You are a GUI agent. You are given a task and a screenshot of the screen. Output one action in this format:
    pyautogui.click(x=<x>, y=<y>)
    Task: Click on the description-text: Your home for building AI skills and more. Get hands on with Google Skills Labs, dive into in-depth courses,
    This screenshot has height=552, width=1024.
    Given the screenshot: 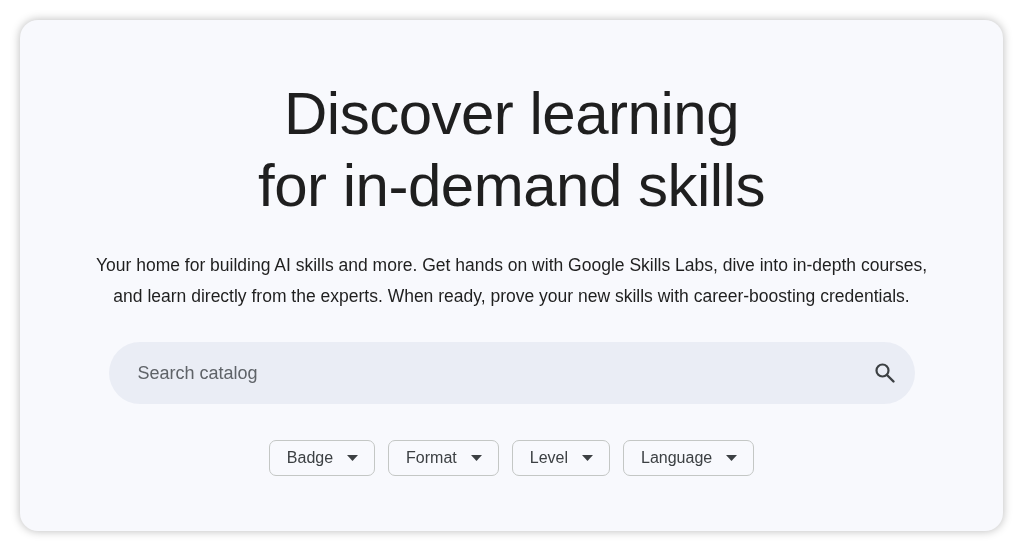 What is the action you would take?
    pyautogui.click(x=511, y=265)
    